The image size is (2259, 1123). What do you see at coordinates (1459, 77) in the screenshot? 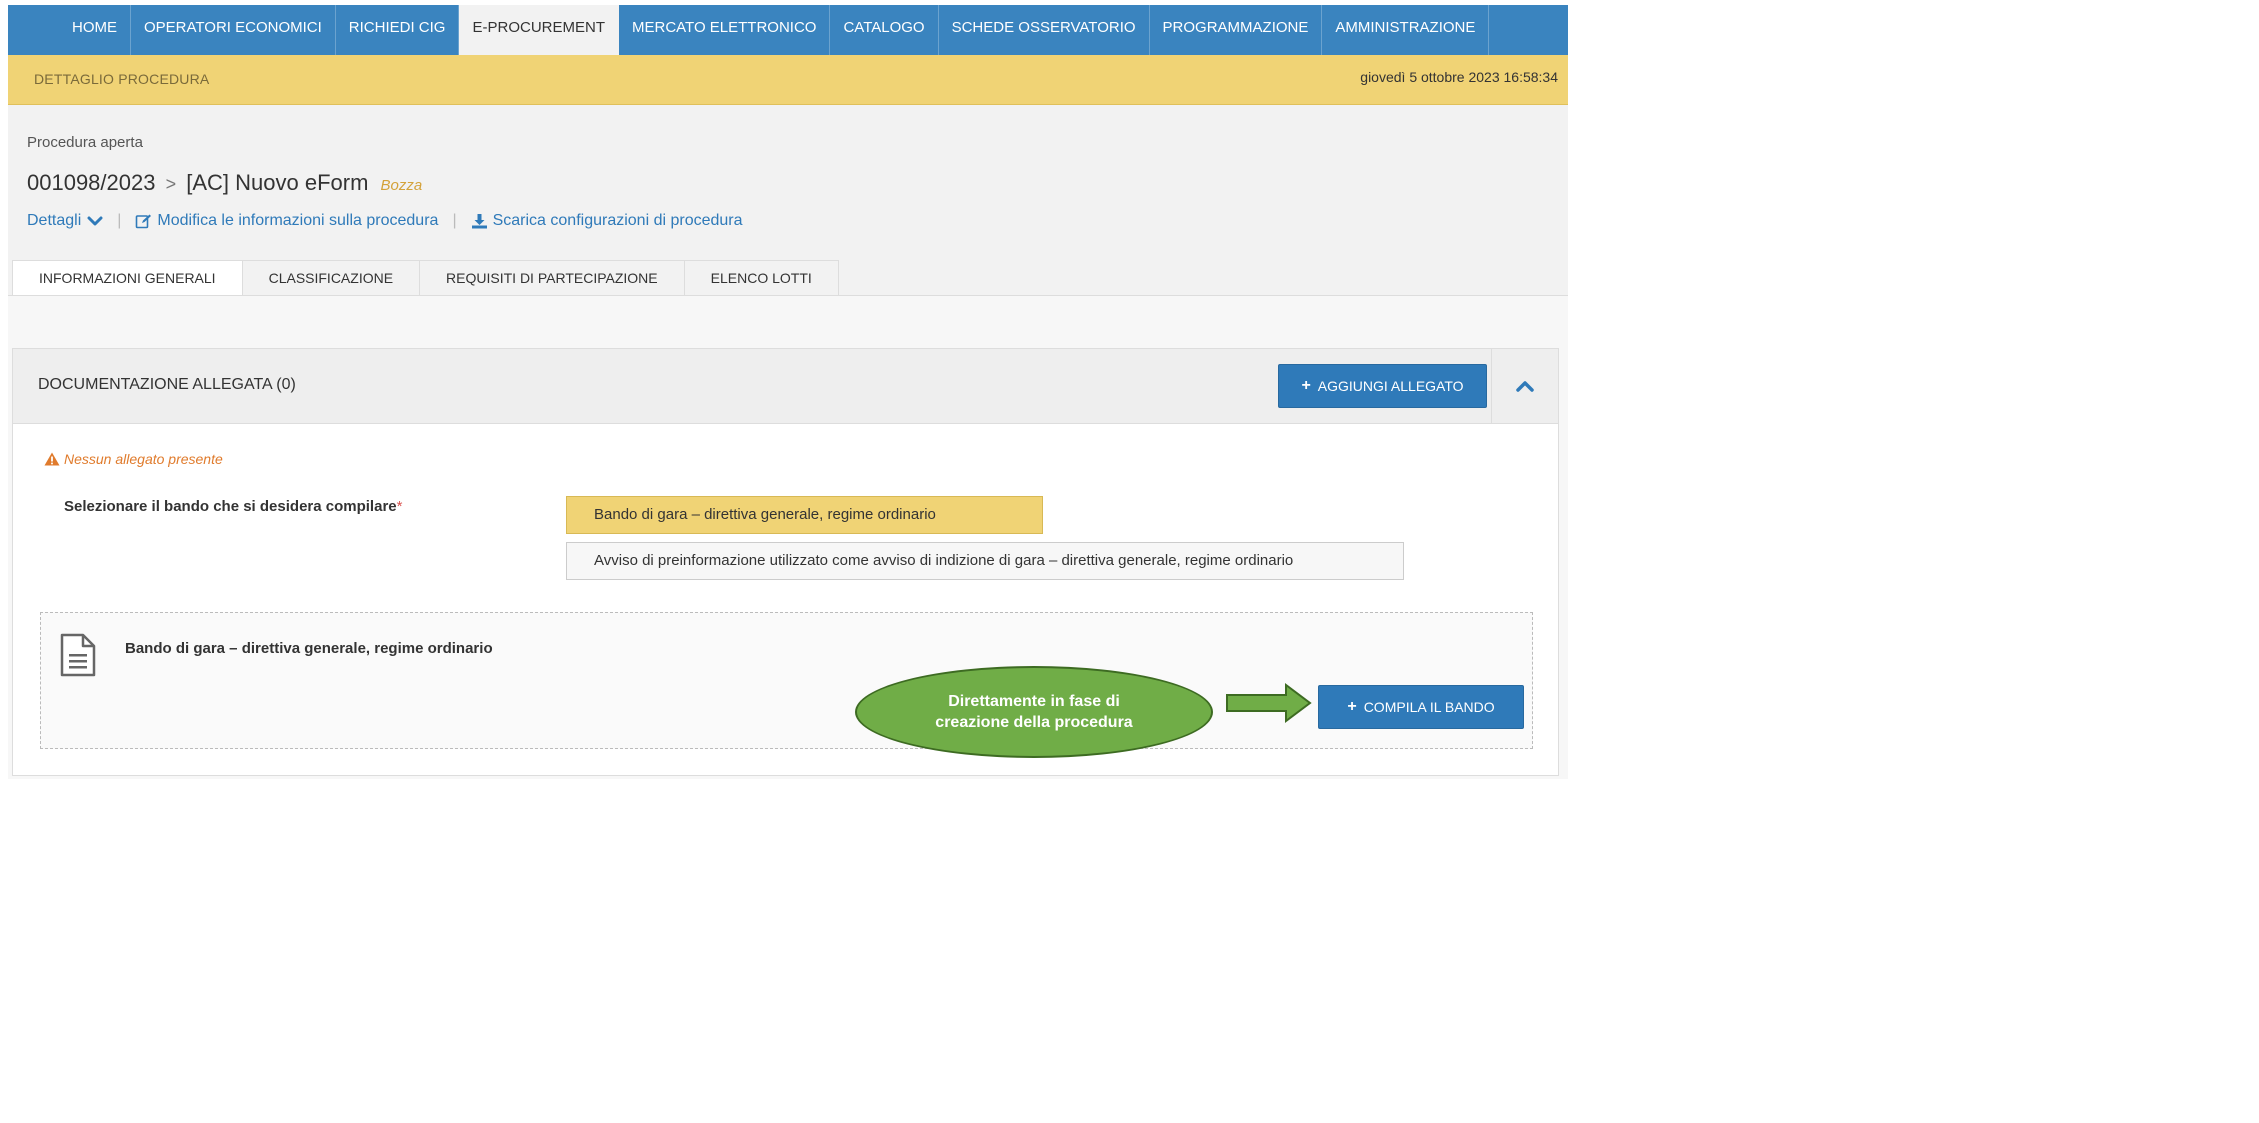
I see `current-datetime: giovedì 5 ottobre 2023 16:58:34` at bounding box center [1459, 77].